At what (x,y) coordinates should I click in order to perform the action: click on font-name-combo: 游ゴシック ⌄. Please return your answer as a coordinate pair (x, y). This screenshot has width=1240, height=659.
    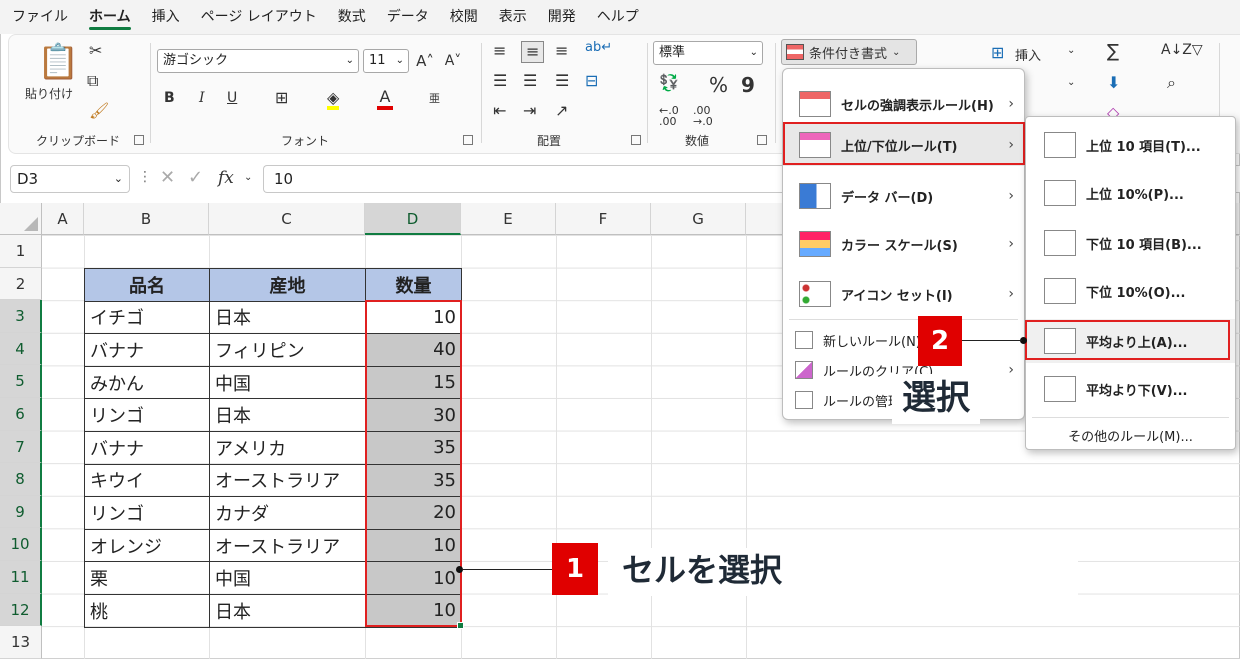
    Looking at the image, I should click on (258, 61).